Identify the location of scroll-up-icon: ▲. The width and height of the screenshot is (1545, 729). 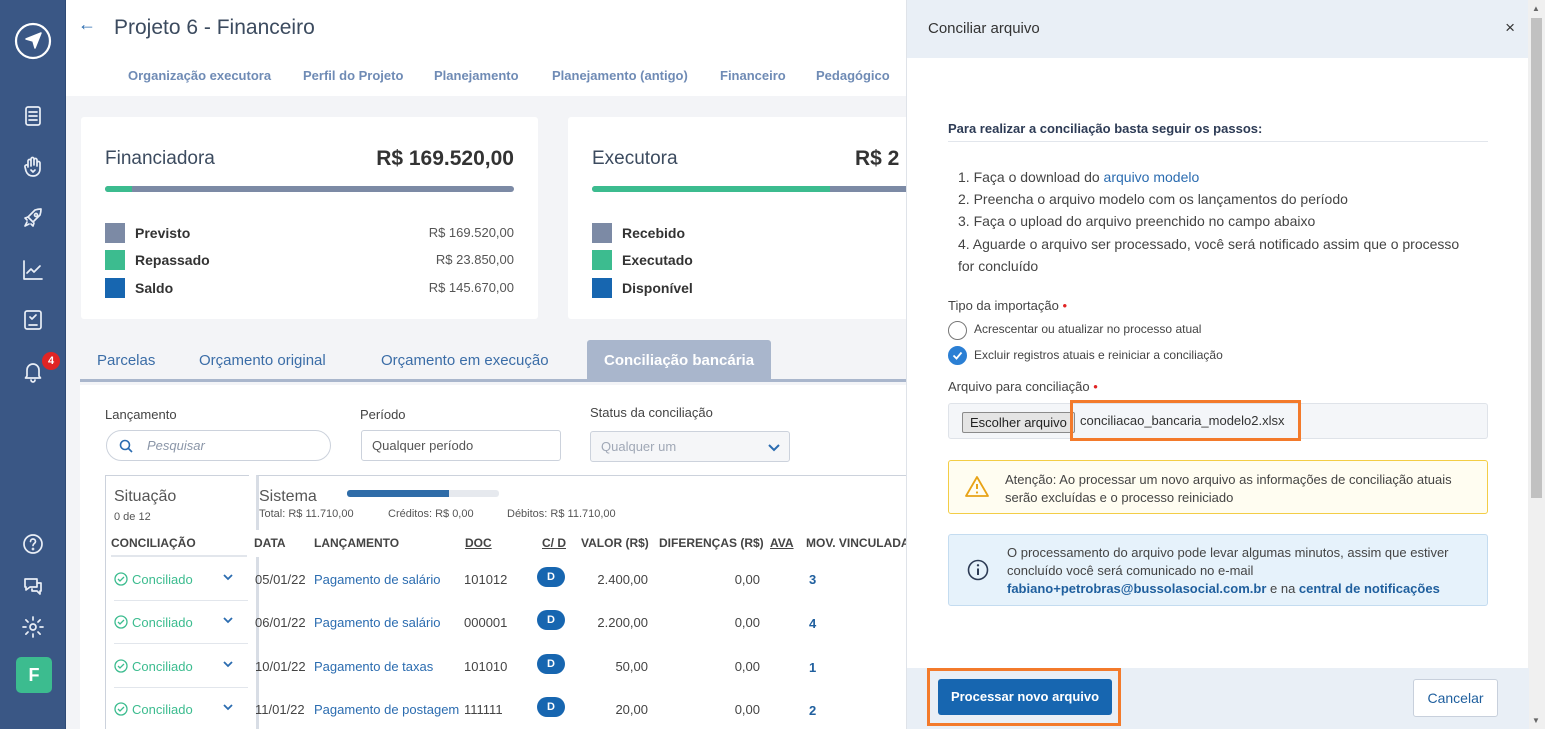
(1536, 8).